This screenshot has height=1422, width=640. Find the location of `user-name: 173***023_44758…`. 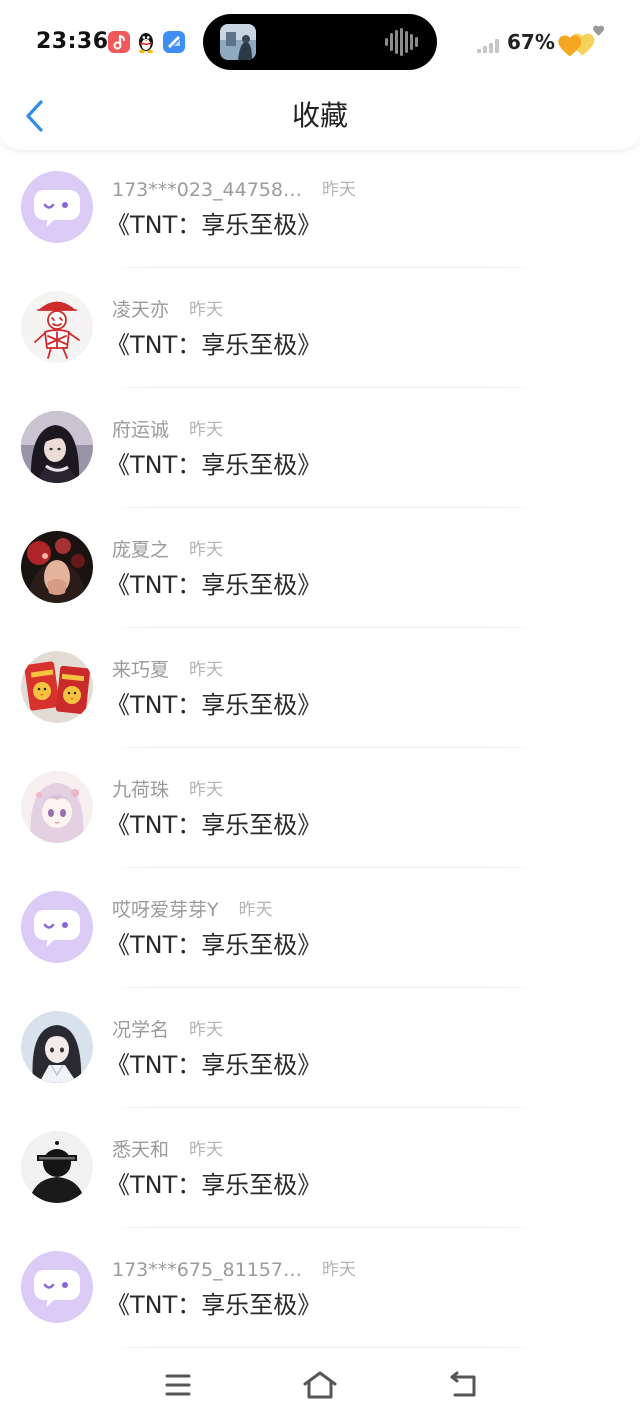

user-name: 173***023_44758… is located at coordinates (207, 190).